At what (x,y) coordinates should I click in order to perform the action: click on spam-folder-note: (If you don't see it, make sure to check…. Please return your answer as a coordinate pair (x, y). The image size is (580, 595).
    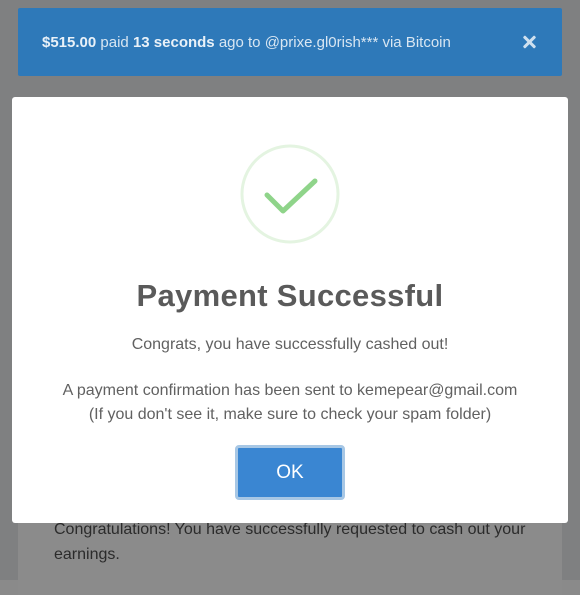
    Looking at the image, I should click on (290, 414).